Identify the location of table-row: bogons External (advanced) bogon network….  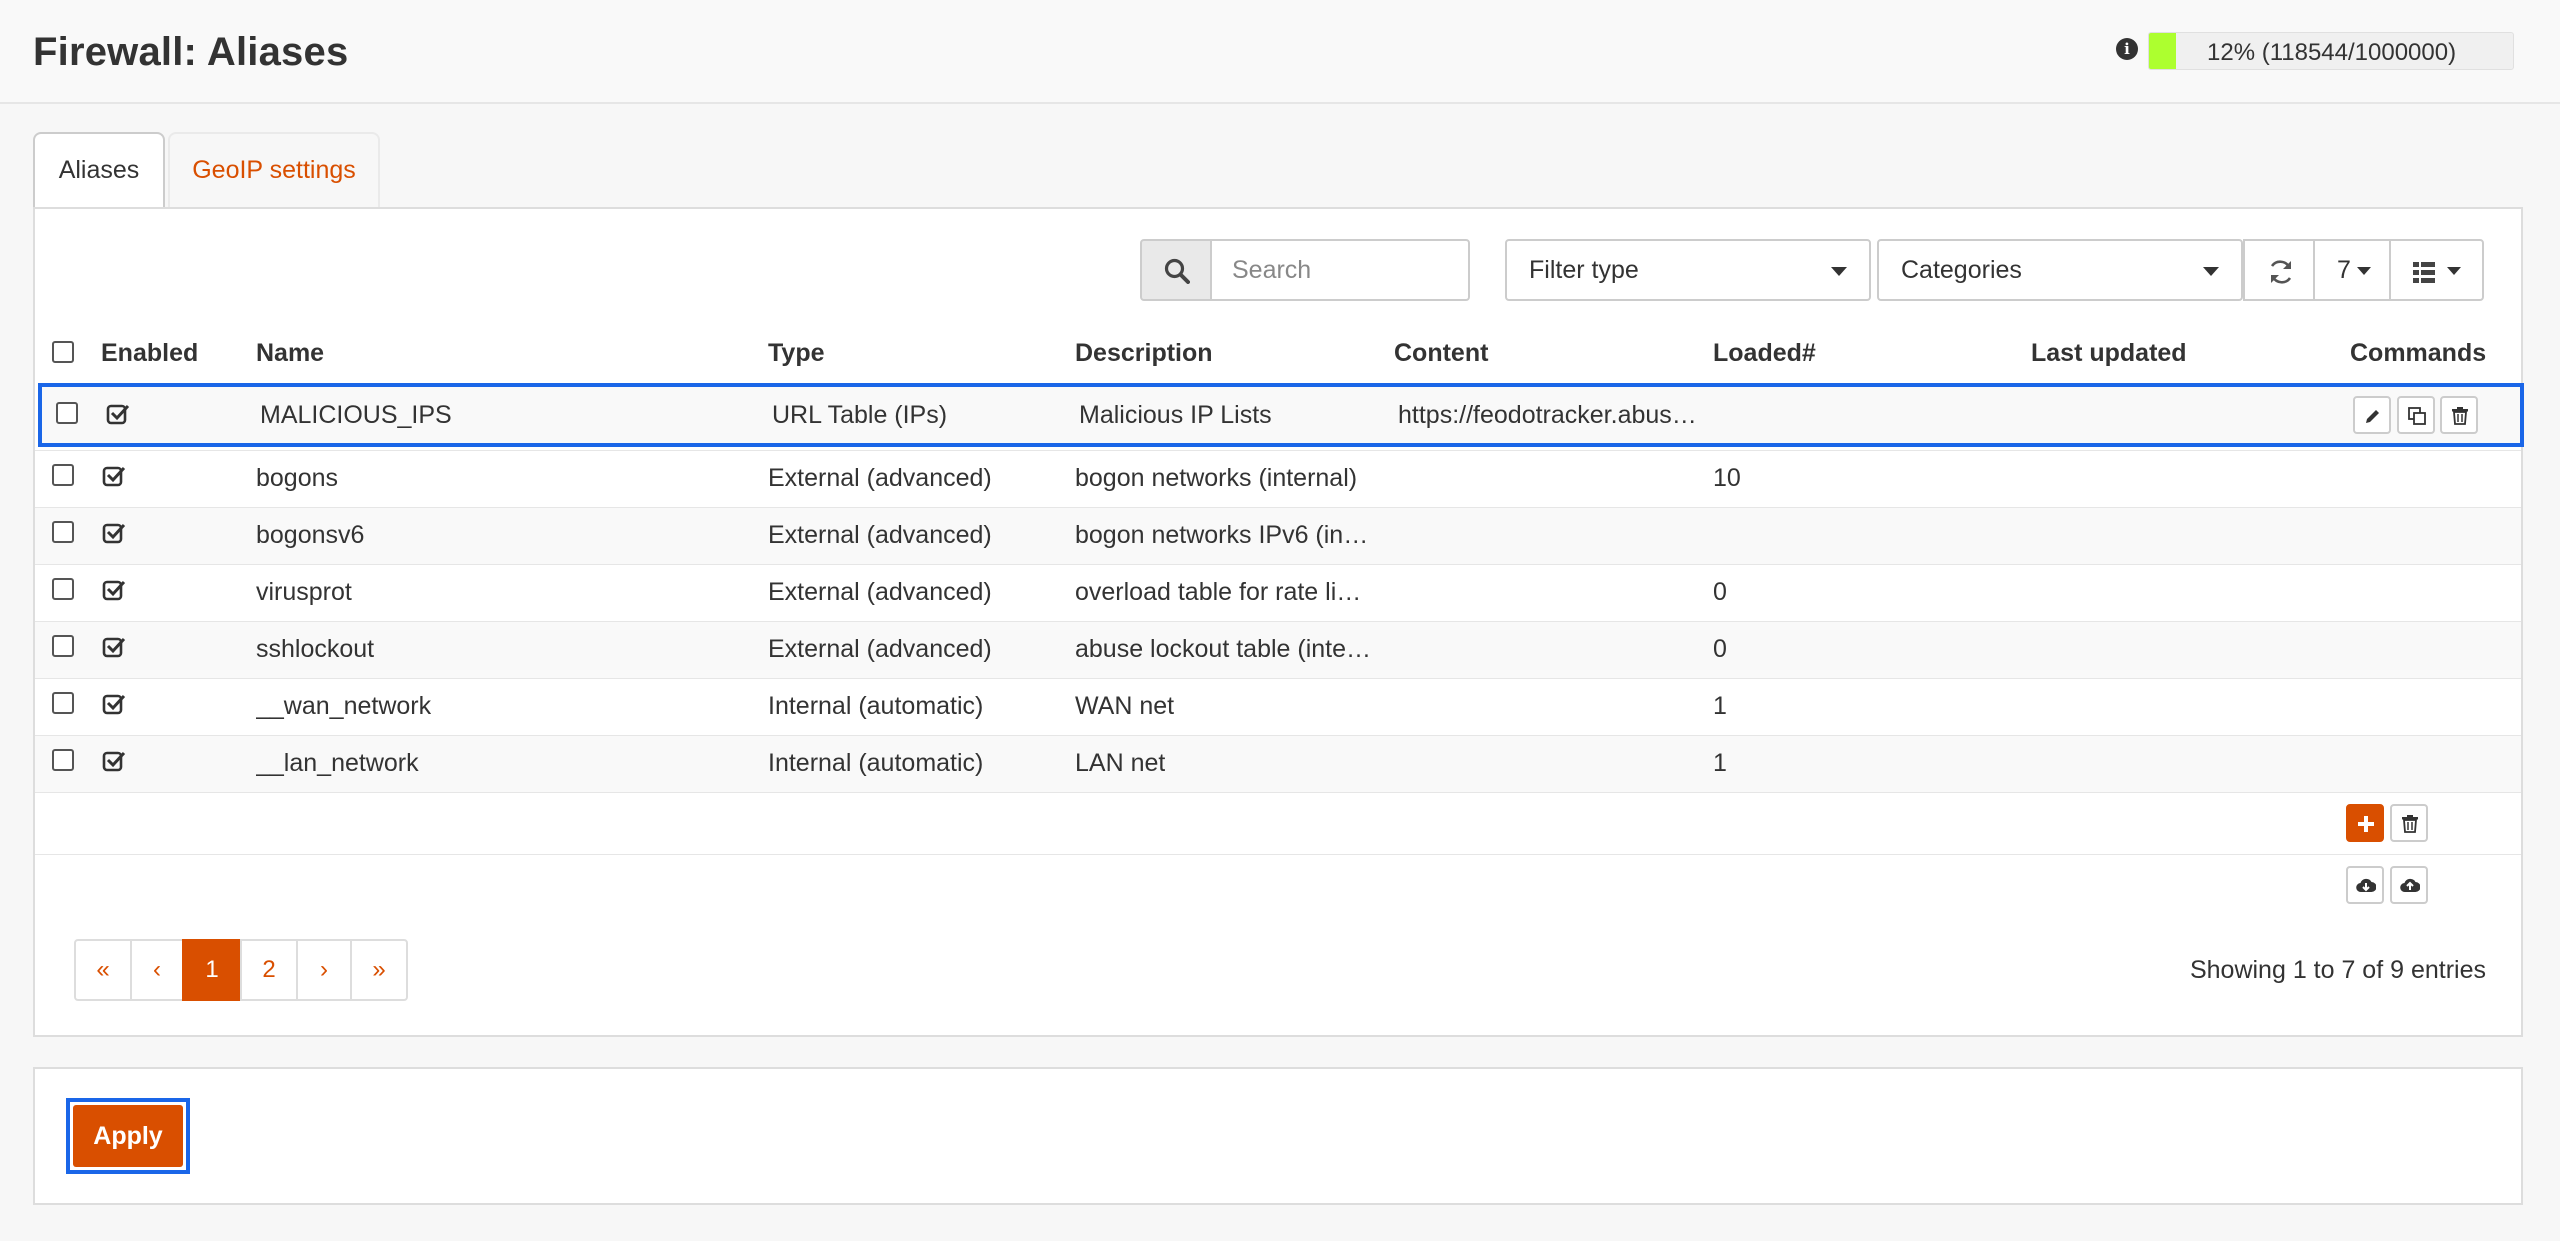
(1278, 478).